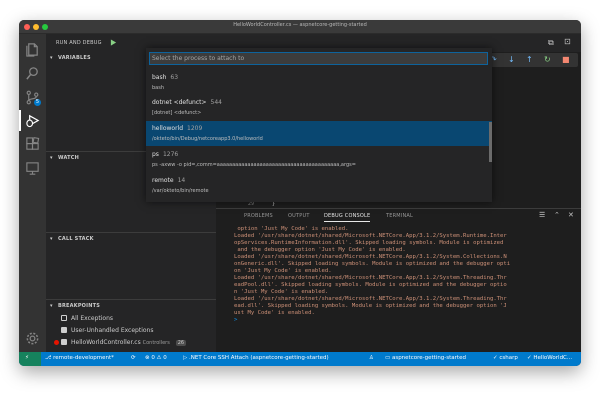 This screenshot has height=400, width=600. I want to click on chevron-up-icon: ⌃, so click(557, 215).